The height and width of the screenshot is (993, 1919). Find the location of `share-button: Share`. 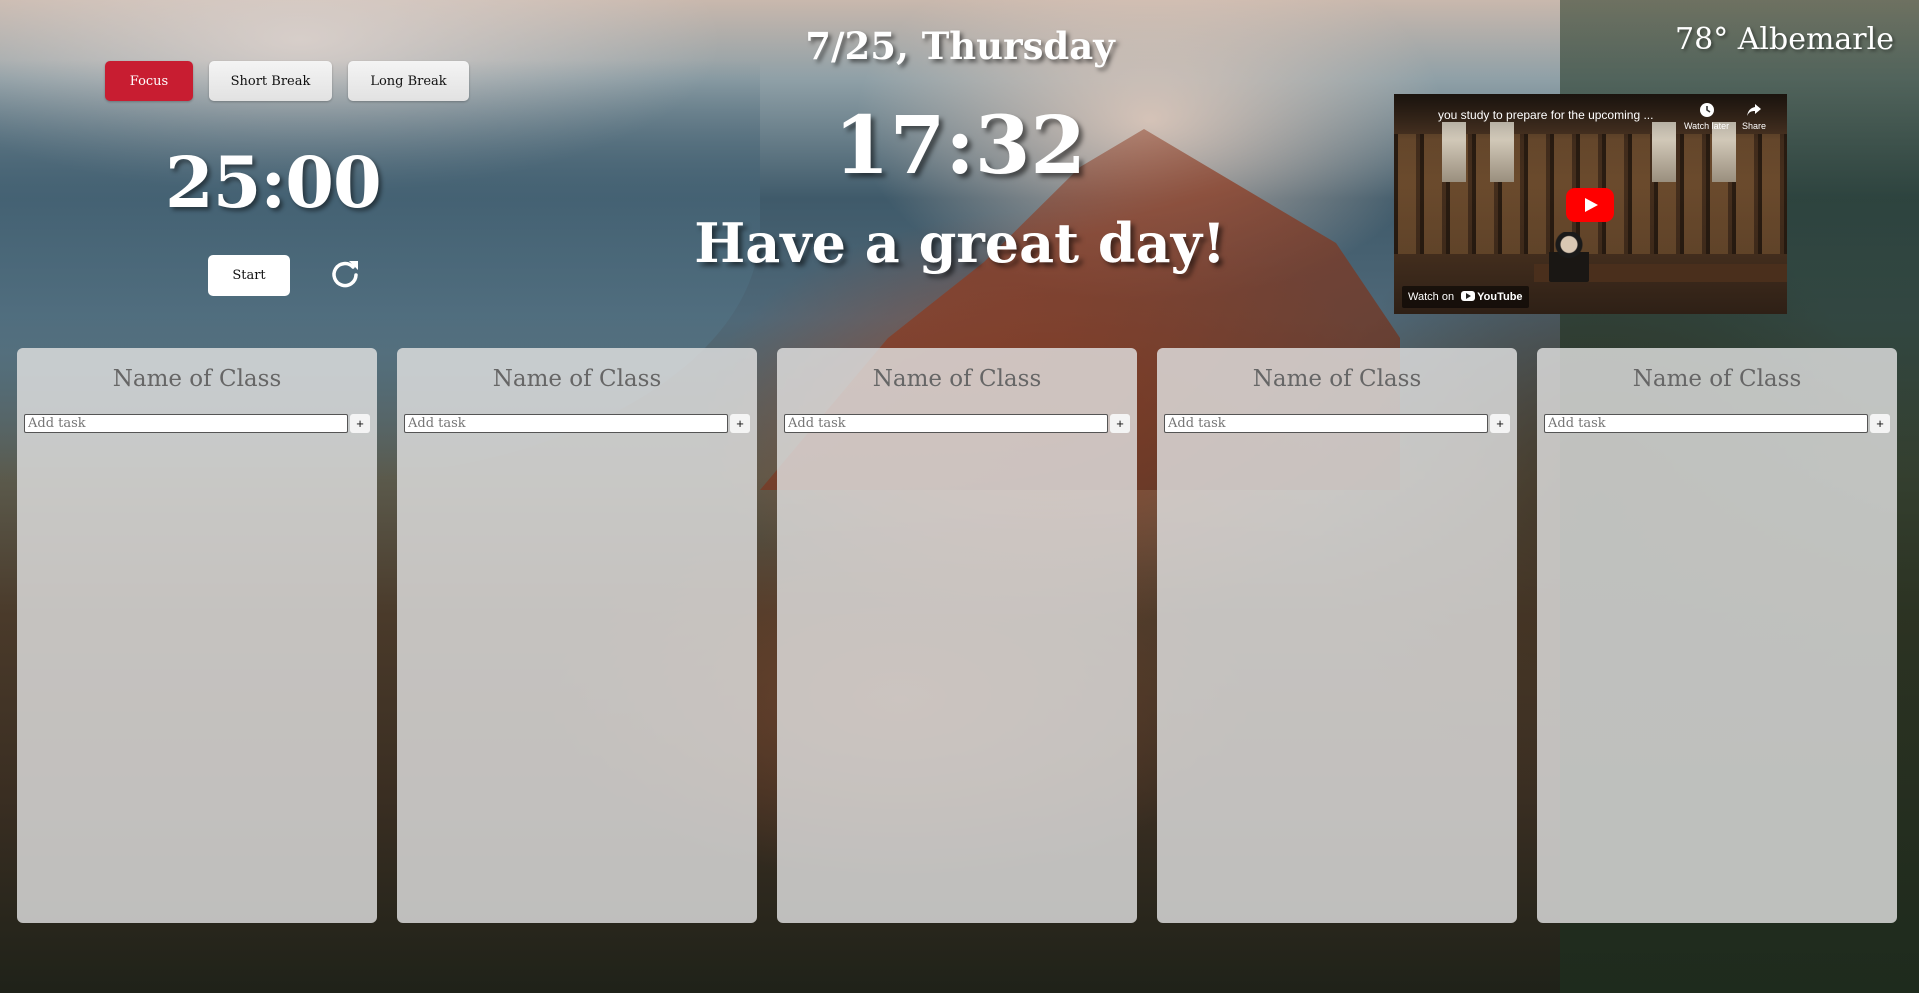

share-button: Share is located at coordinates (1754, 116).